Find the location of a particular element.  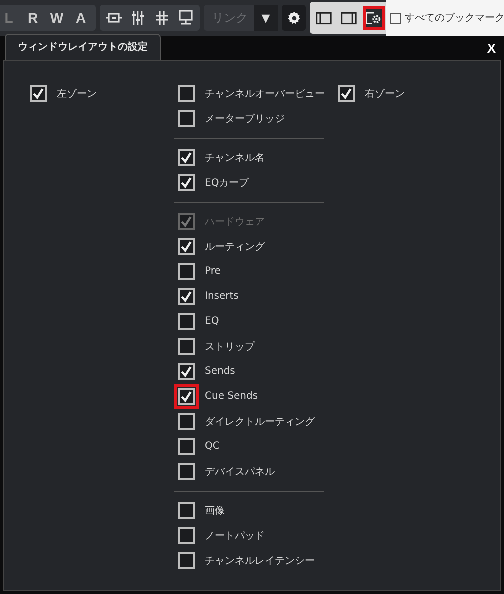

option-label: ストリップ is located at coordinates (230, 347).